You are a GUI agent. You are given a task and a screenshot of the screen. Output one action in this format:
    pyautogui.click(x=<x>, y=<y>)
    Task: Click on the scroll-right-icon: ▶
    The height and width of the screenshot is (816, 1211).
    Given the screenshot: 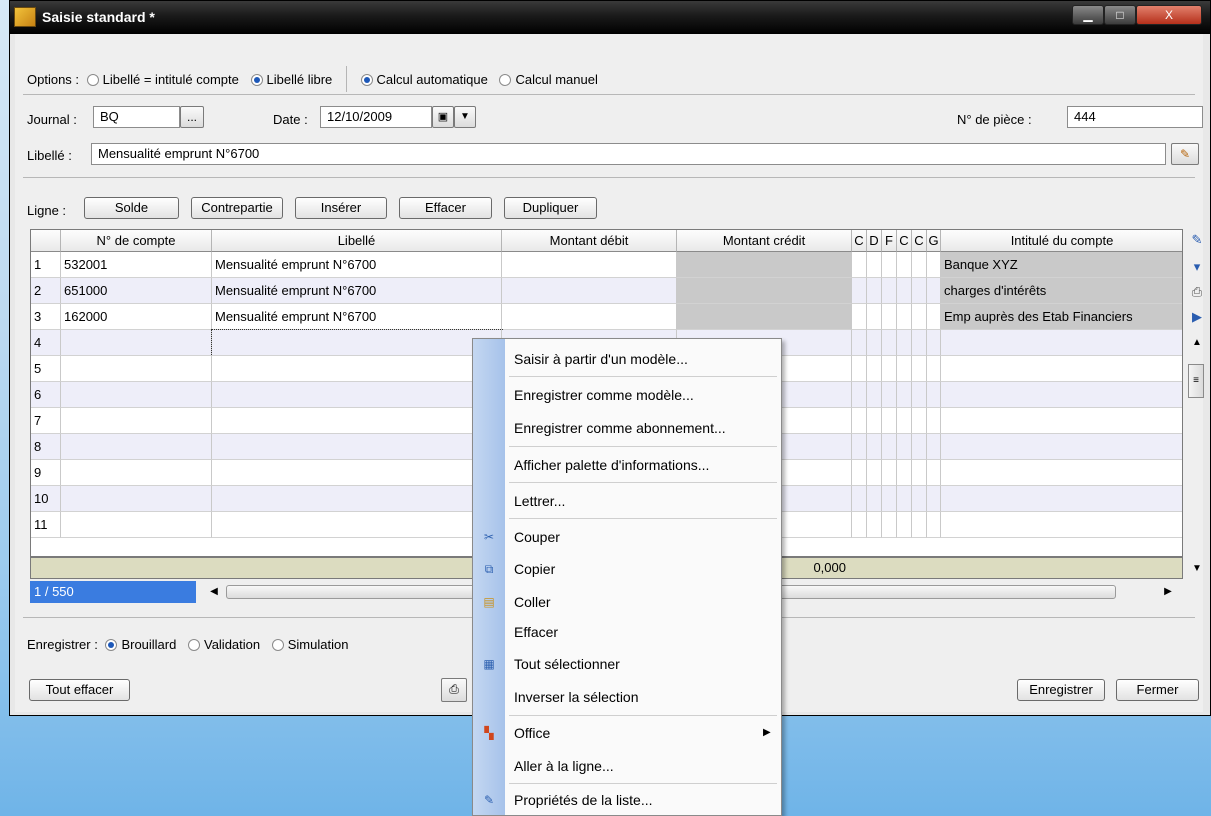 What is the action you would take?
    pyautogui.click(x=1168, y=592)
    